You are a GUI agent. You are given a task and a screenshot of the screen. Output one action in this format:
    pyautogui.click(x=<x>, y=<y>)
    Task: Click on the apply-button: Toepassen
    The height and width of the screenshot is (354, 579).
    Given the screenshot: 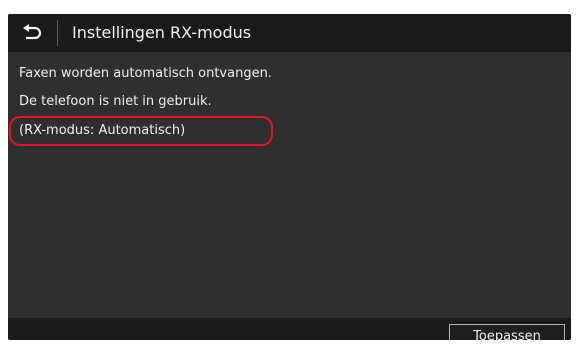 What is the action you would take?
    pyautogui.click(x=507, y=332)
    